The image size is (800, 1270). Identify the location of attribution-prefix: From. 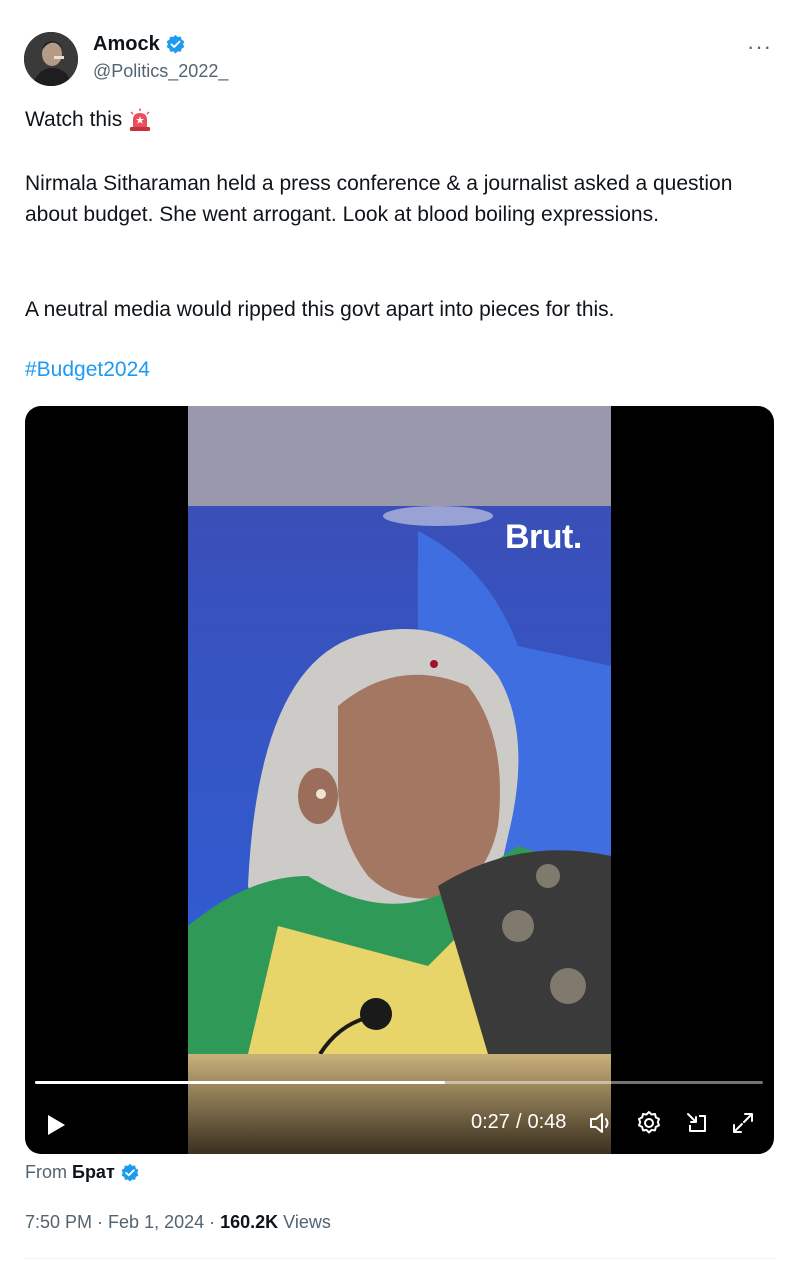
(46, 1172).